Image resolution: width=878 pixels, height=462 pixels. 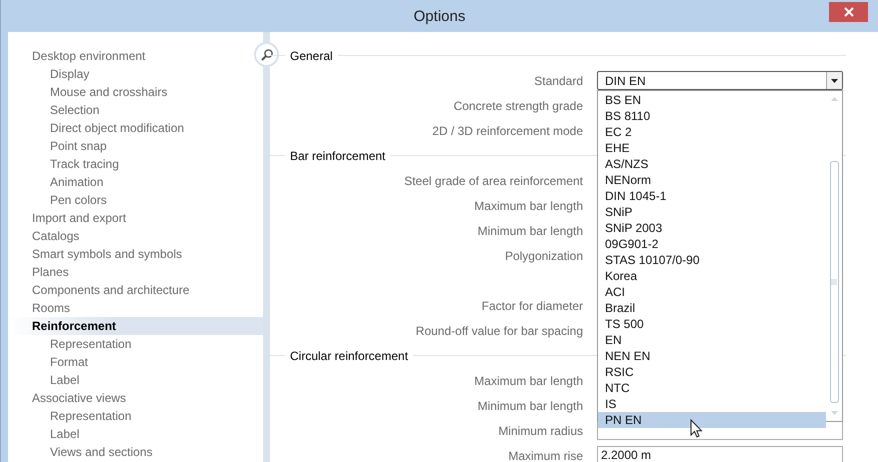 I want to click on nav-item: Mouse and crosshairs, so click(x=90, y=92).